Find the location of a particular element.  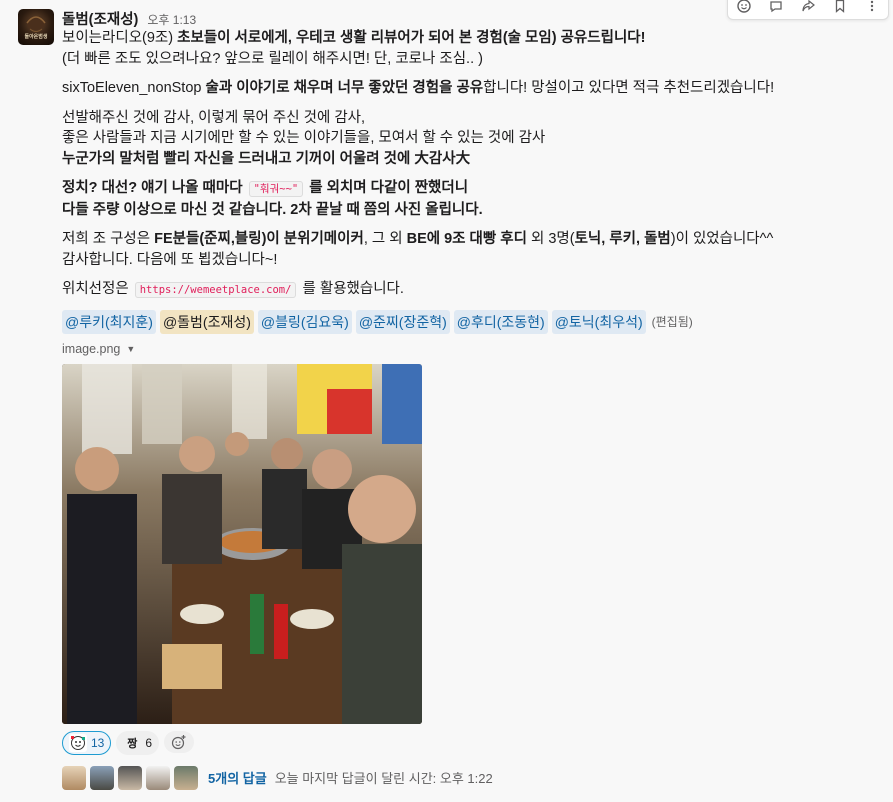

team-line2: 감사합니다. 다음에 또 뵙겠습니다~! is located at coordinates (170, 259).